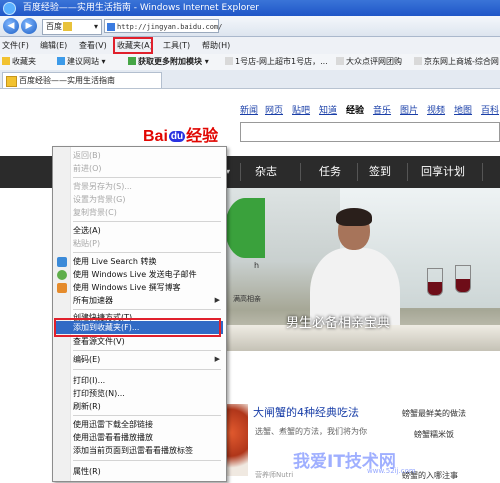 This screenshot has width=500, height=483. I want to click on menu-help: 帮助(H), so click(216, 45).